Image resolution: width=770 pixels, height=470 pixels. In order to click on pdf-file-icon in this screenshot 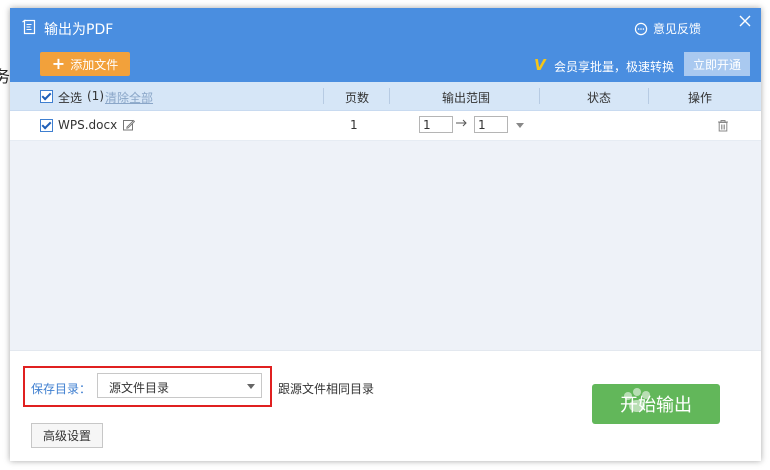, I will do `click(30, 27)`.